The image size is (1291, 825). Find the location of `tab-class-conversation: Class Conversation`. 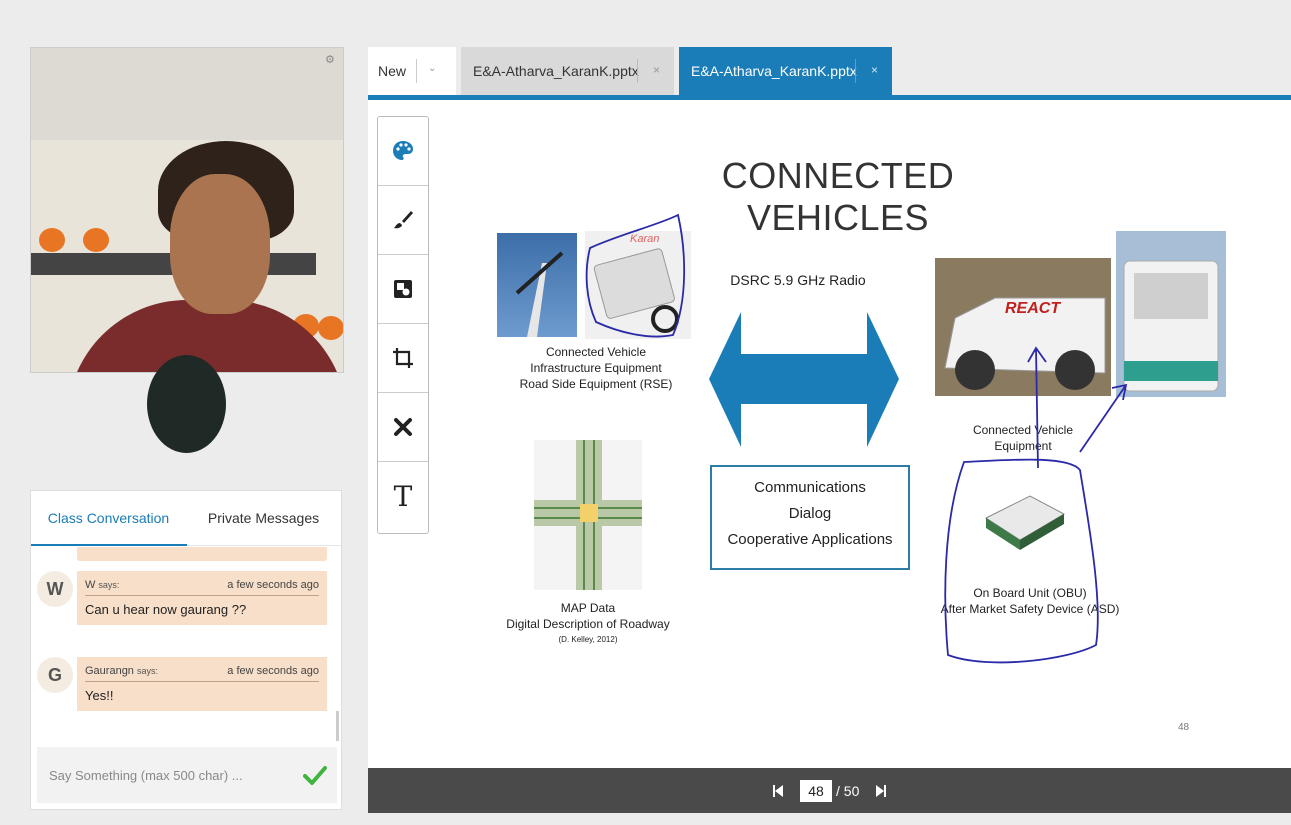

tab-class-conversation: Class Conversation is located at coordinates (108, 518).